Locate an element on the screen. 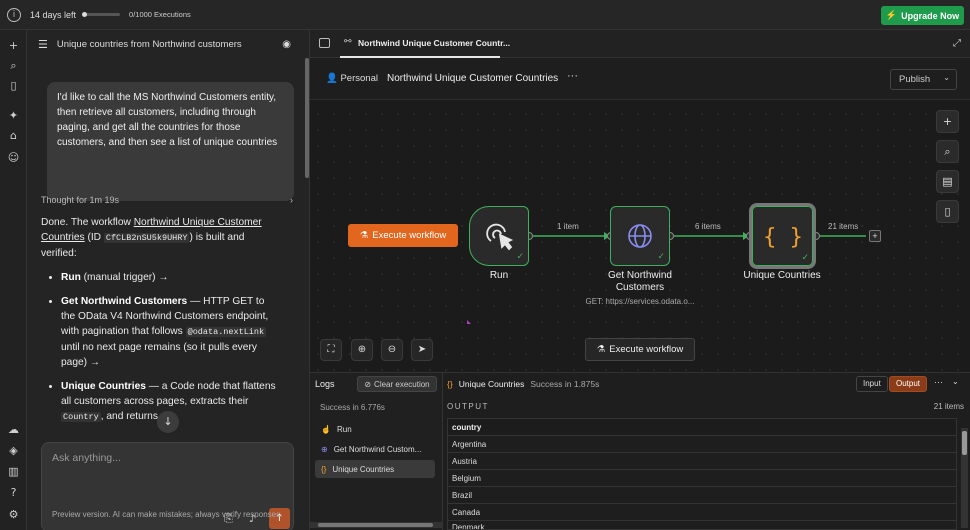  output-node-name: Unique Countries is located at coordinates (491, 384).